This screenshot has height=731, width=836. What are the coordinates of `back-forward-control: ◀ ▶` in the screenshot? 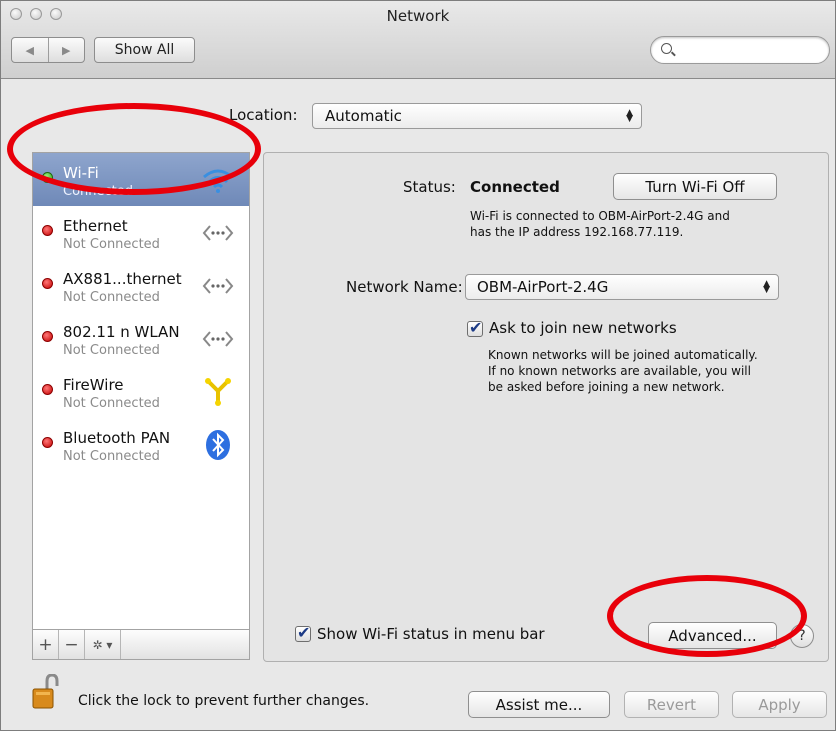 It's located at (48, 50).